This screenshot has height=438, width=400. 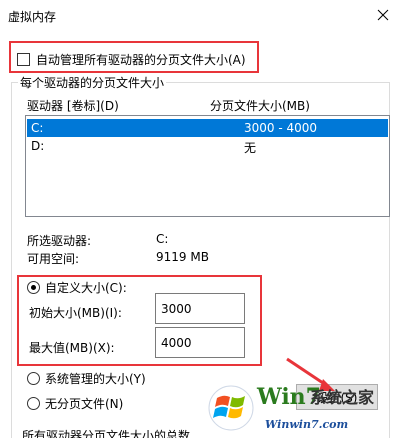 I want to click on group-legend: 每个驱动器的分页文件大小, so click(x=92, y=82).